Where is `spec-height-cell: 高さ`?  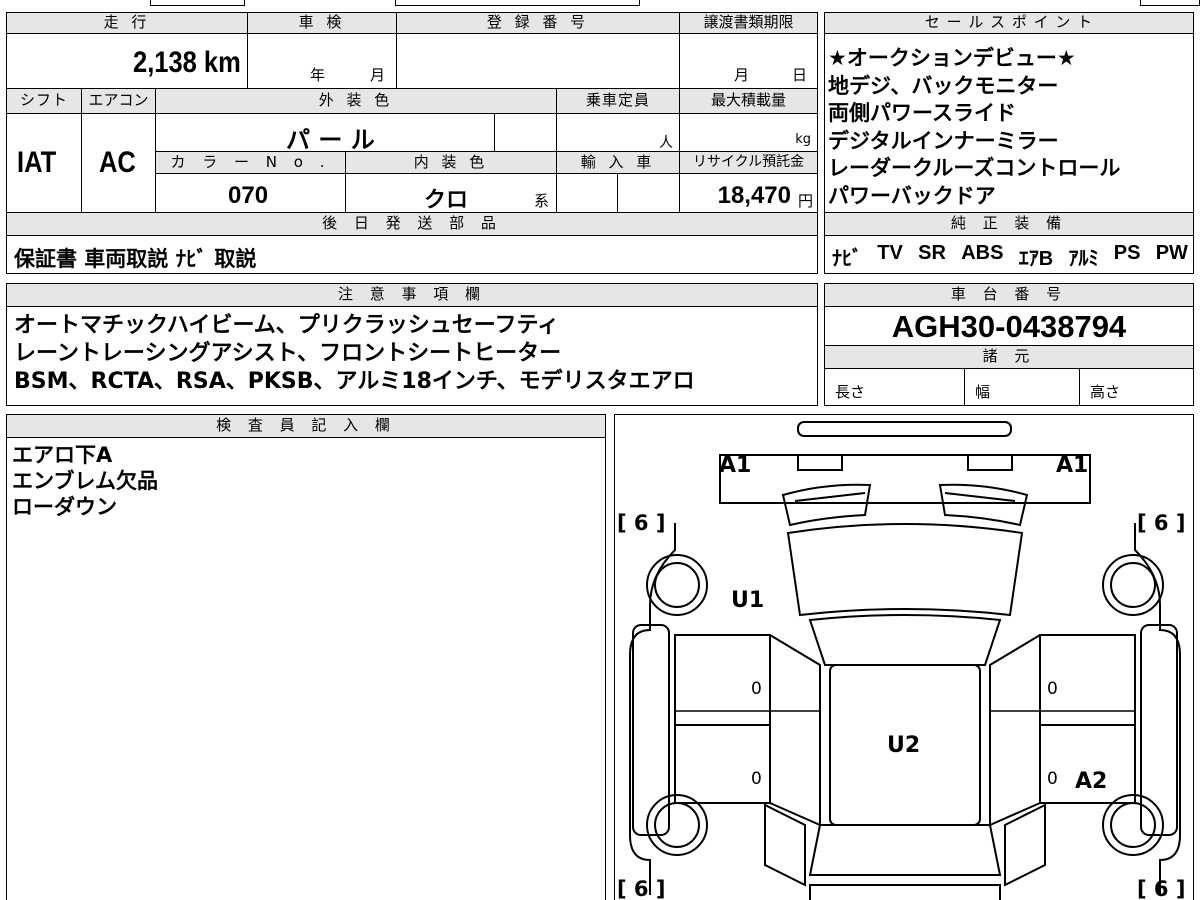
spec-height-cell: 高さ is located at coordinates (1136, 387).